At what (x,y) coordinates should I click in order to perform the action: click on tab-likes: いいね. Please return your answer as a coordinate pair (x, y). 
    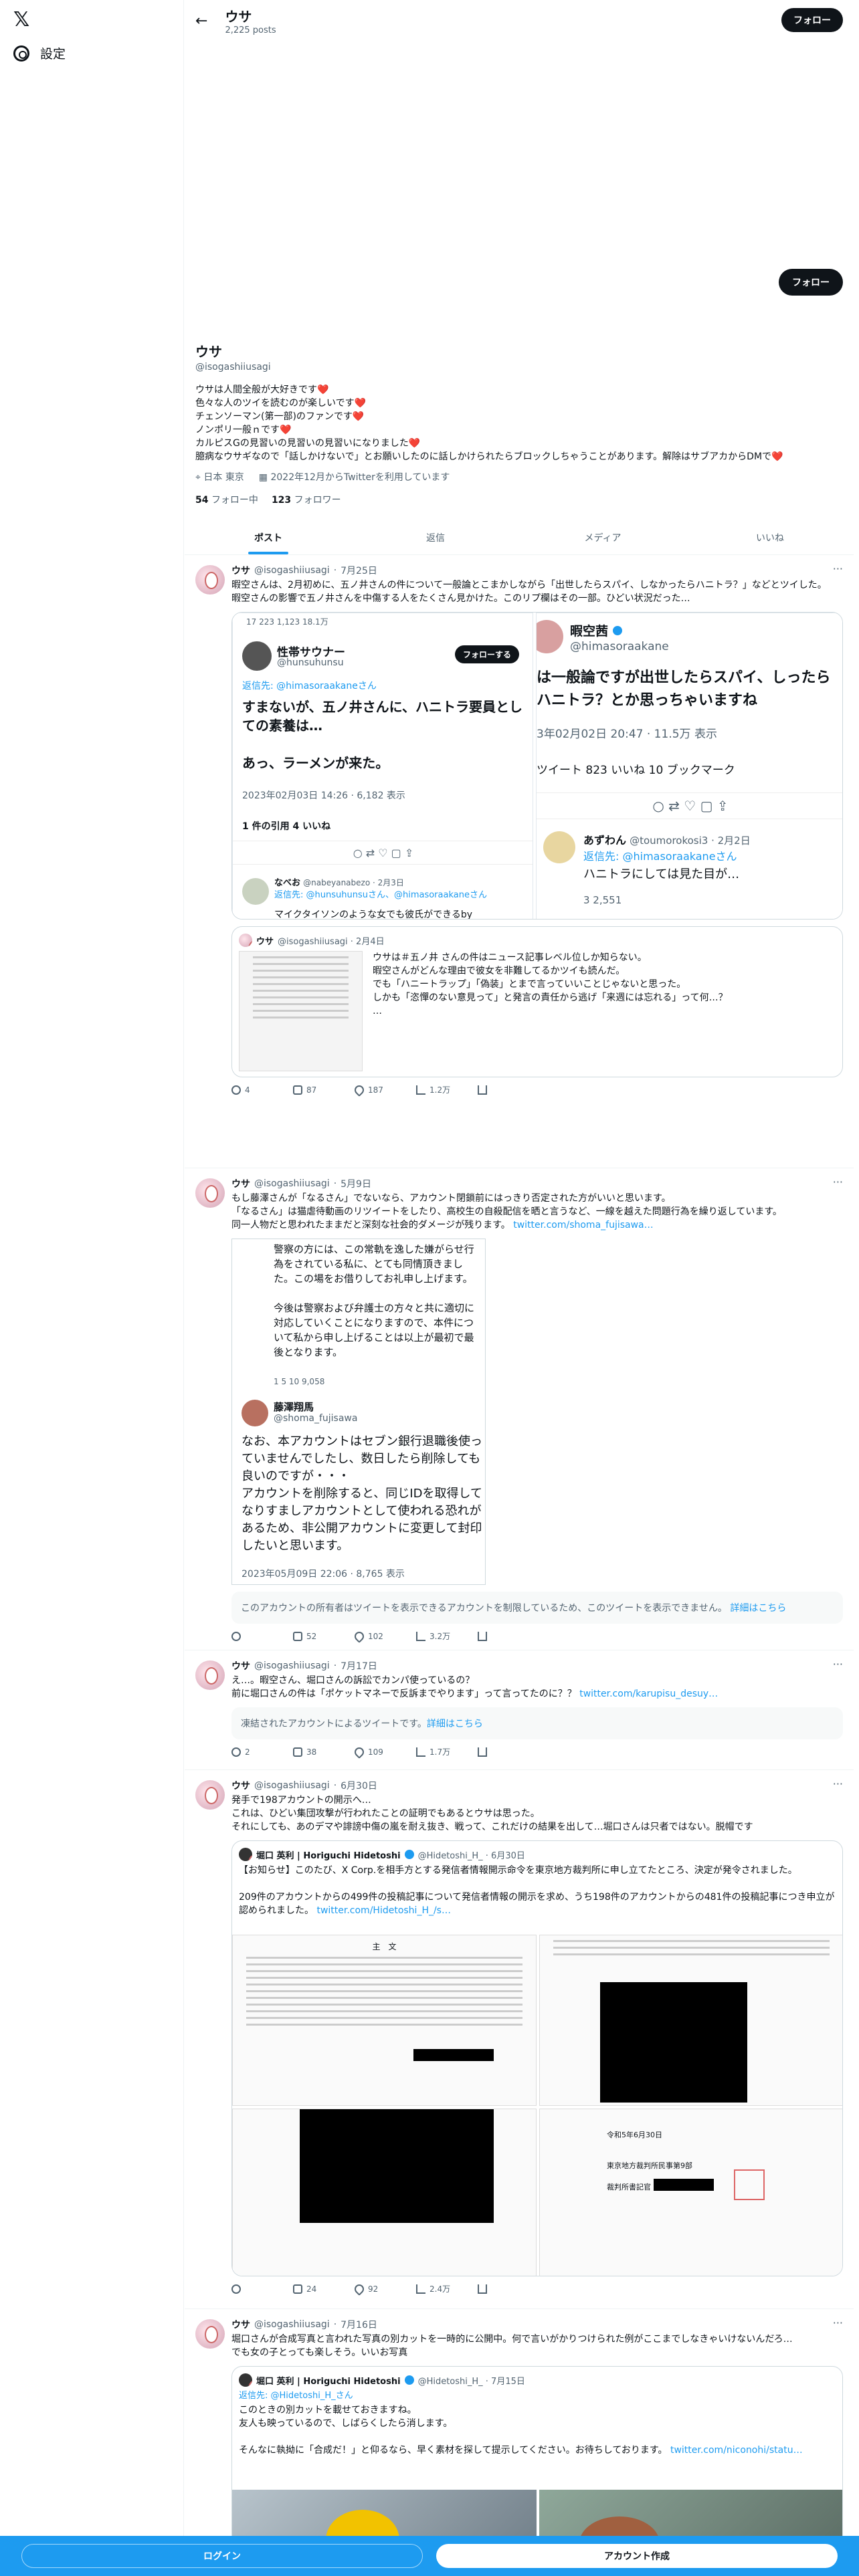
    Looking at the image, I should click on (770, 538).